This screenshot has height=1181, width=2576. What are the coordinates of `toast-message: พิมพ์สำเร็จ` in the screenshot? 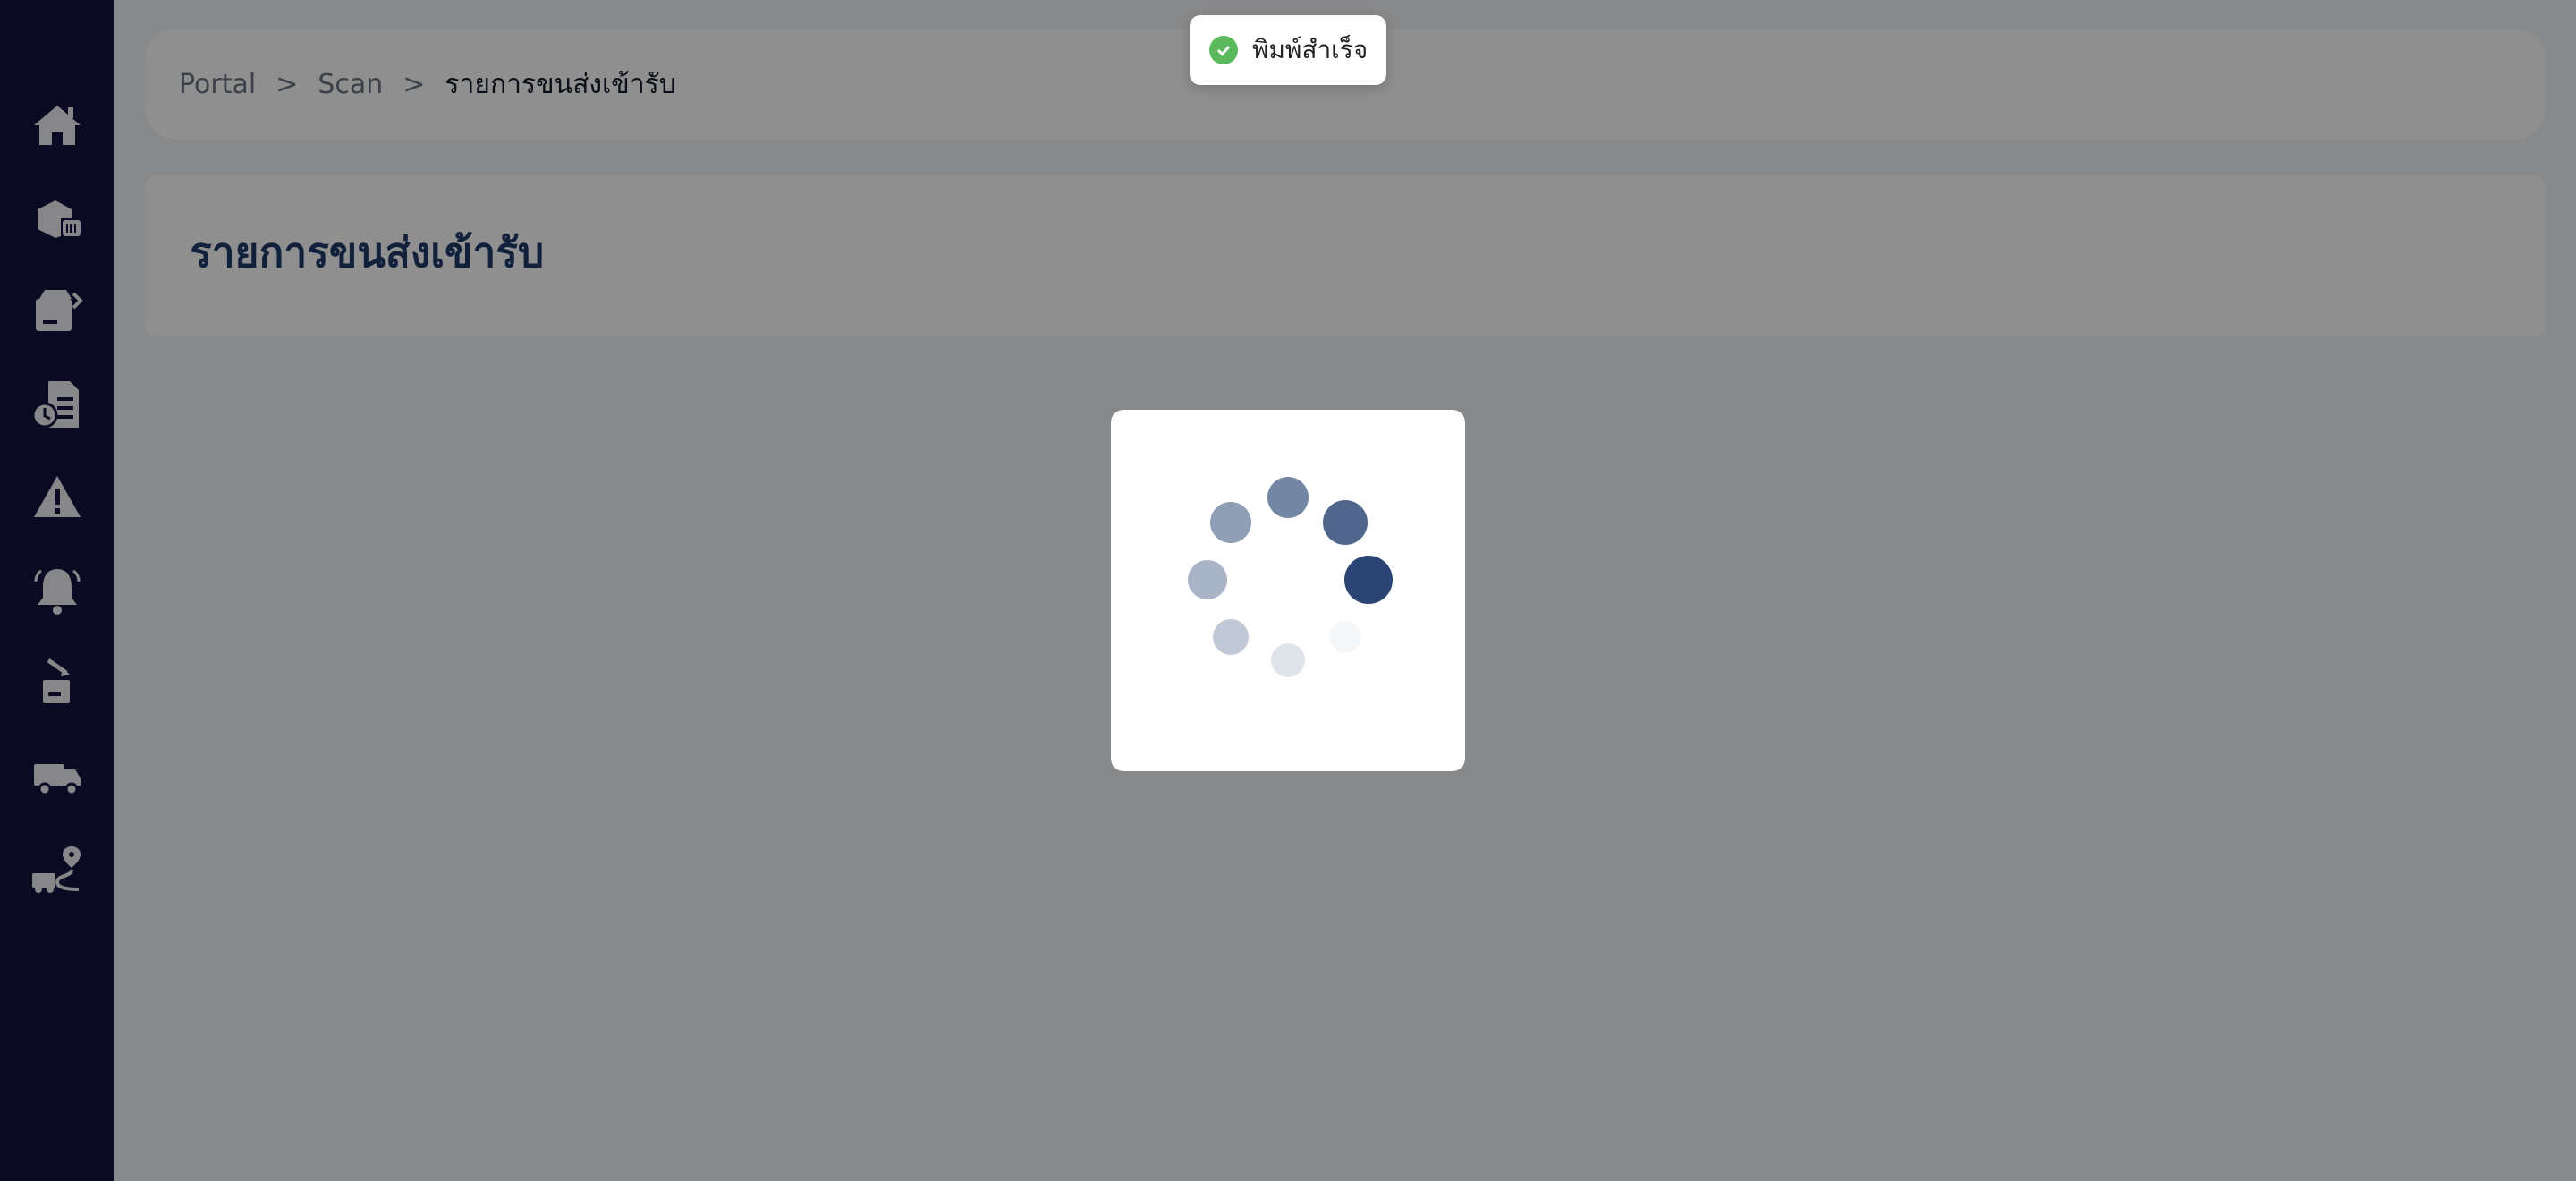 It's located at (1310, 49).